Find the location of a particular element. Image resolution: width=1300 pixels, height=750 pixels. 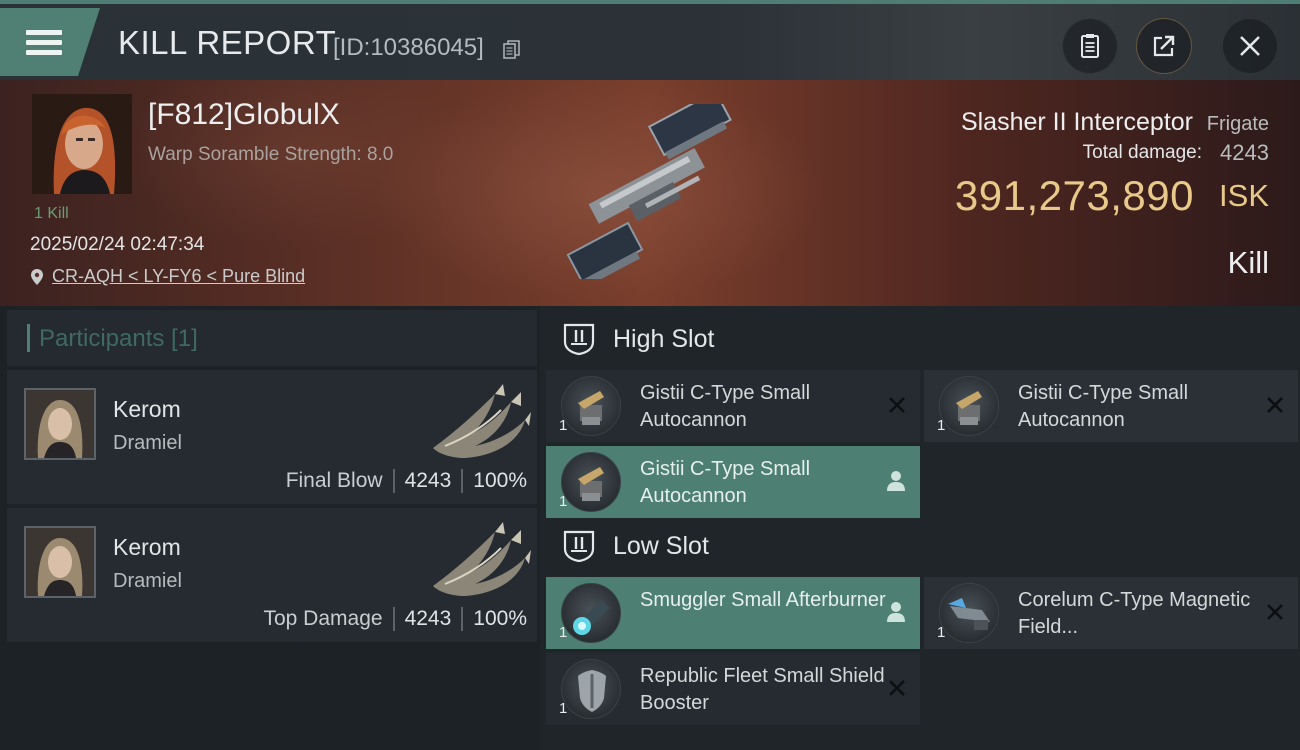

close-icon is located at coordinates (1250, 46).